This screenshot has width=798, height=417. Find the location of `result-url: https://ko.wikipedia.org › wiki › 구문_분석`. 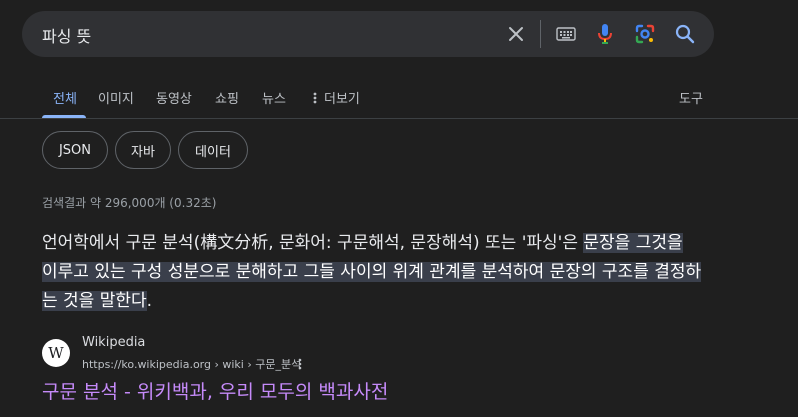

result-url: https://ko.wikipedia.org › wiki › 구문_분석 is located at coordinates (191, 364).